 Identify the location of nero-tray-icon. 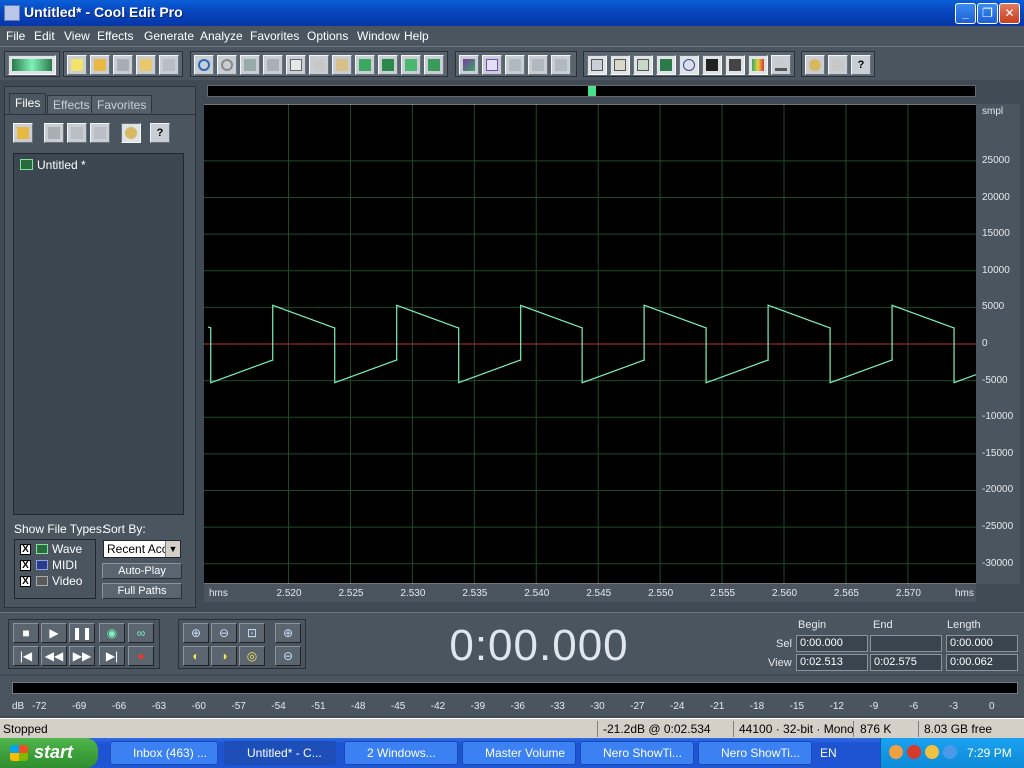
(932, 752).